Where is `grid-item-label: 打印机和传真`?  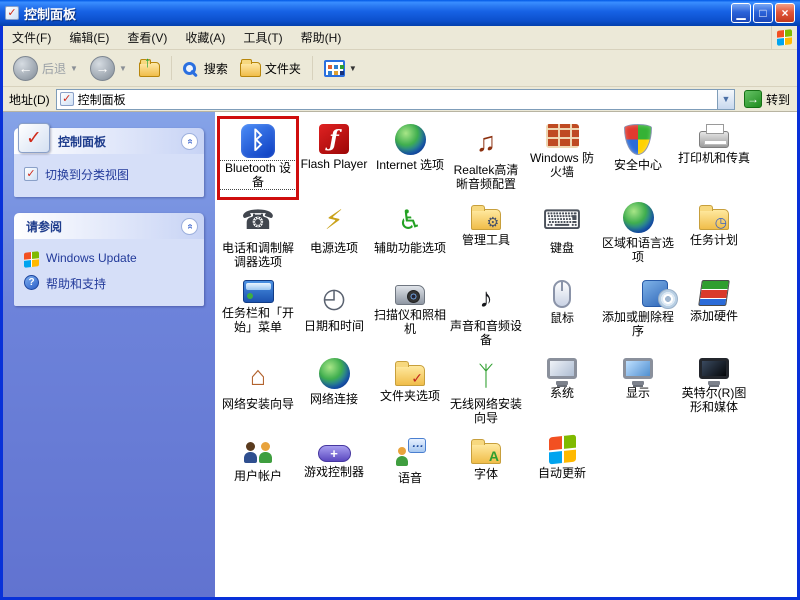
grid-item-label: 打印机和传真 is located at coordinates (713, 158).